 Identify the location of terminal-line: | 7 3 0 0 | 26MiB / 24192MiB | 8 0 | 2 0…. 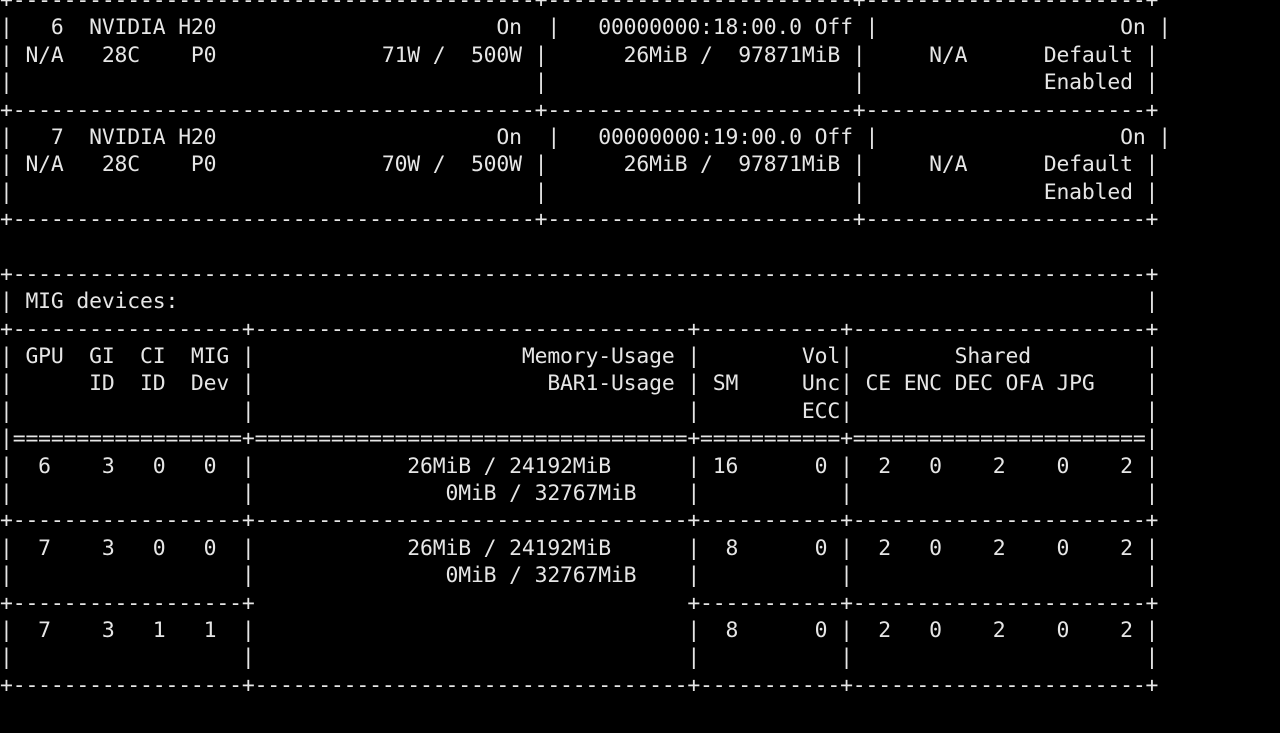
(579, 548).